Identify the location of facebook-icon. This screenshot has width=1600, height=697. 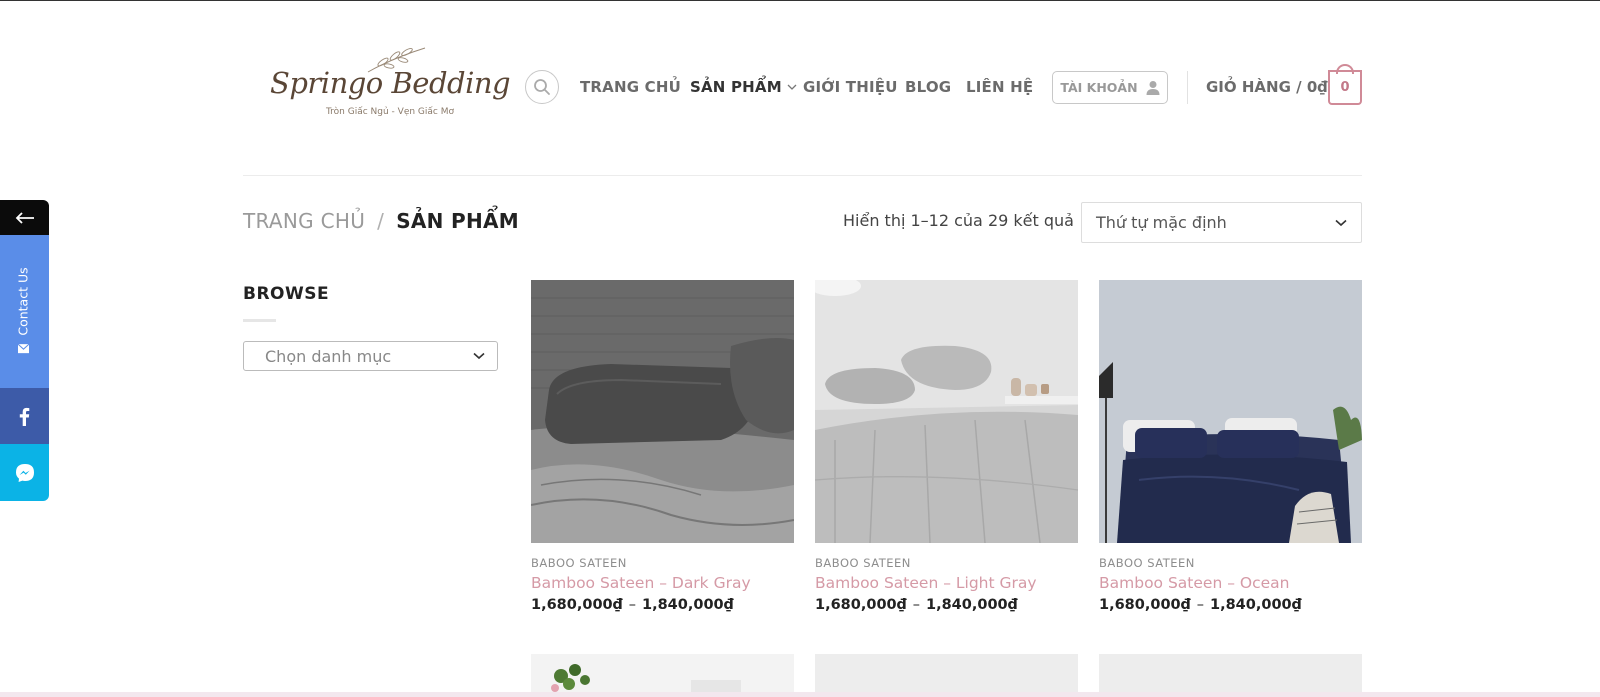
(24, 416).